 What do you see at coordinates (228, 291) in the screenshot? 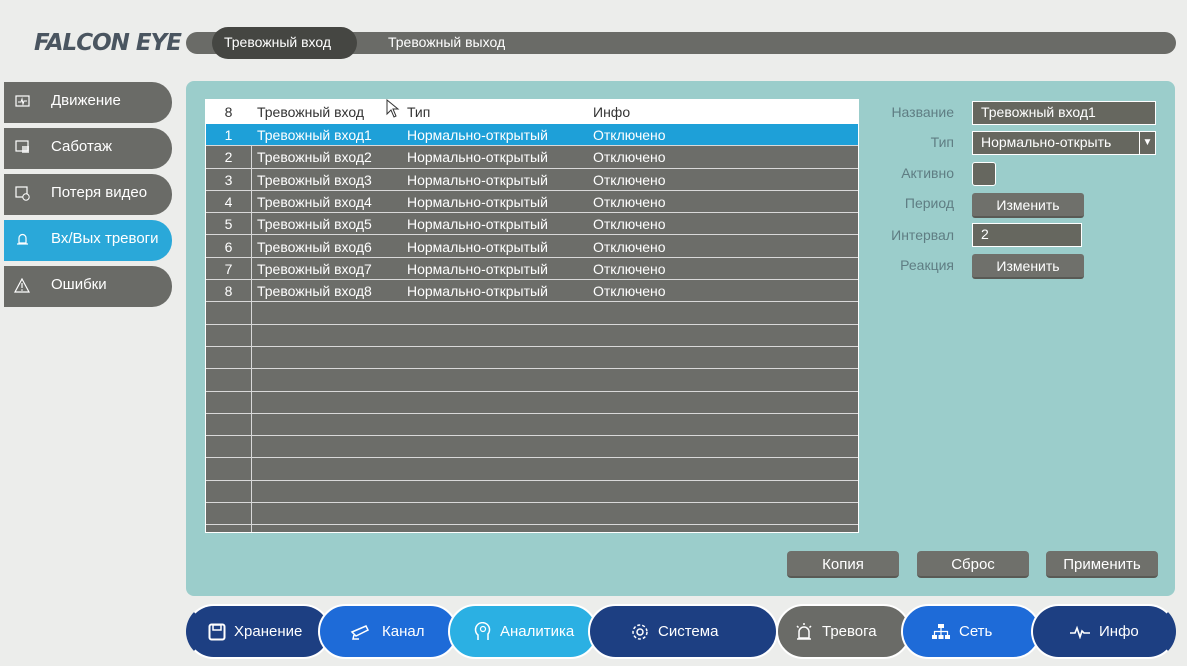
I see `row-index: 8` at bounding box center [228, 291].